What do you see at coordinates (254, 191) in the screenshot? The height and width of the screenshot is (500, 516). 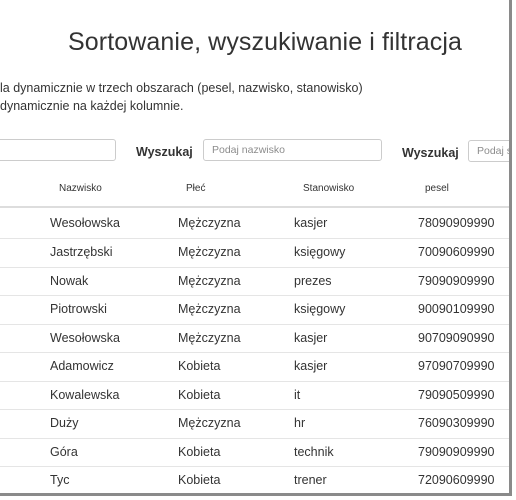 I see `table-header: Nazwisko Płeć Stanowisko pesel` at bounding box center [254, 191].